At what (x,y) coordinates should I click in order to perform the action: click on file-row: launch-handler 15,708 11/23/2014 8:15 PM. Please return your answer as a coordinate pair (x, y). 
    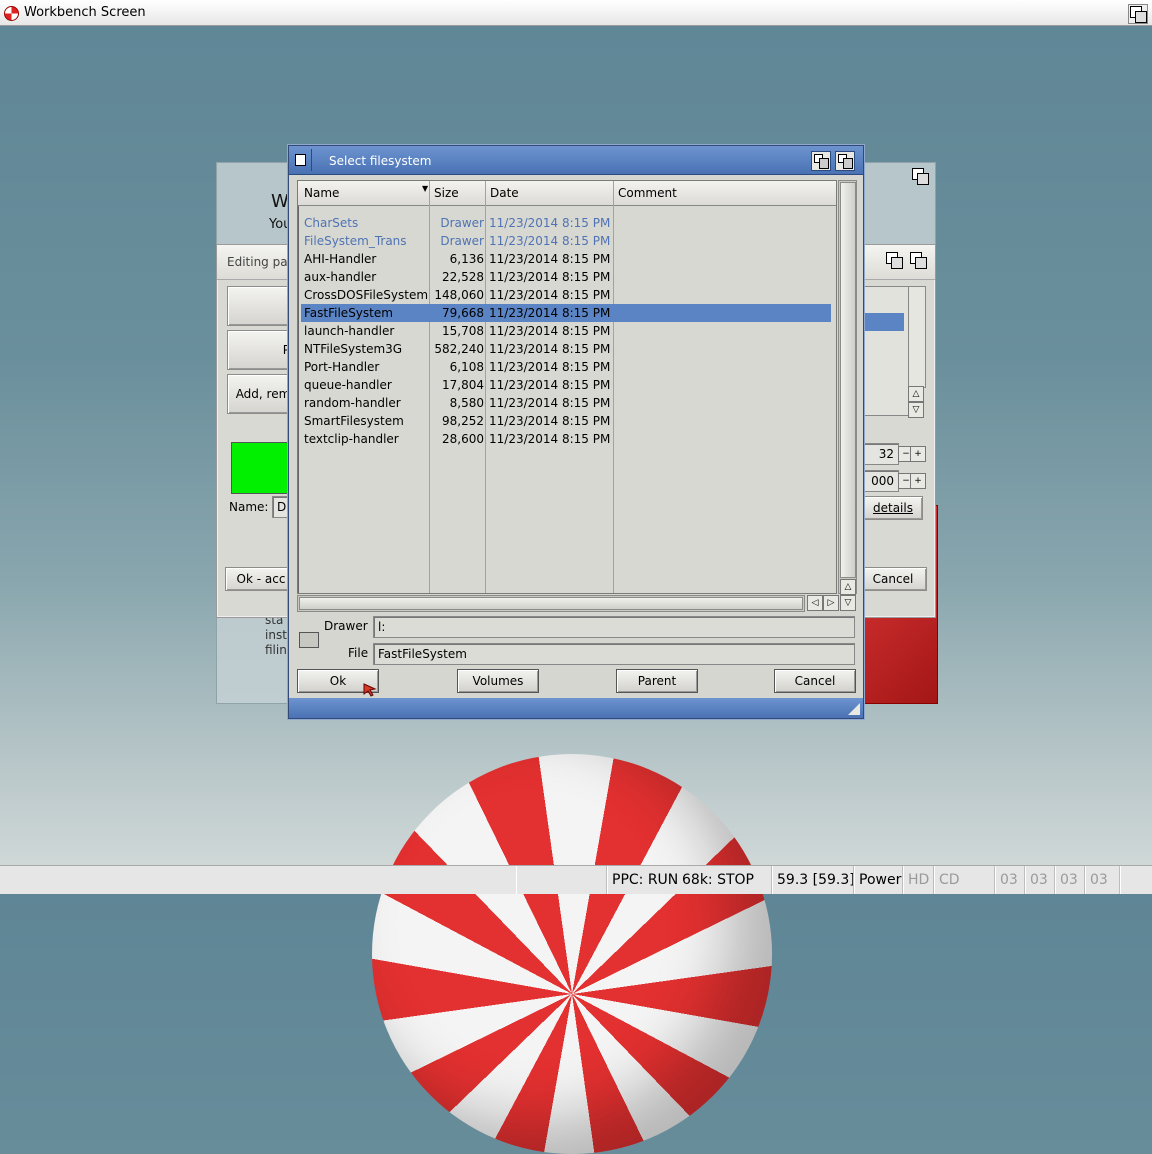
    Looking at the image, I should click on (567, 331).